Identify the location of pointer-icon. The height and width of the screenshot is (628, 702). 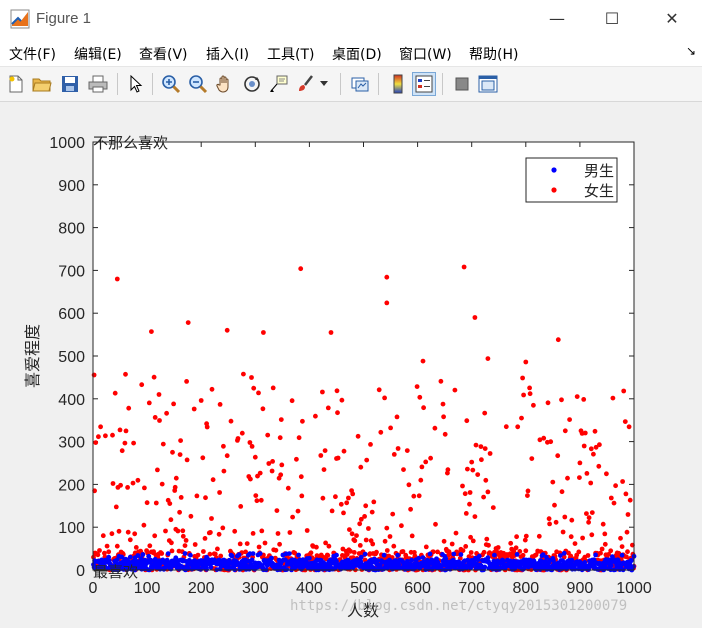
(136, 84).